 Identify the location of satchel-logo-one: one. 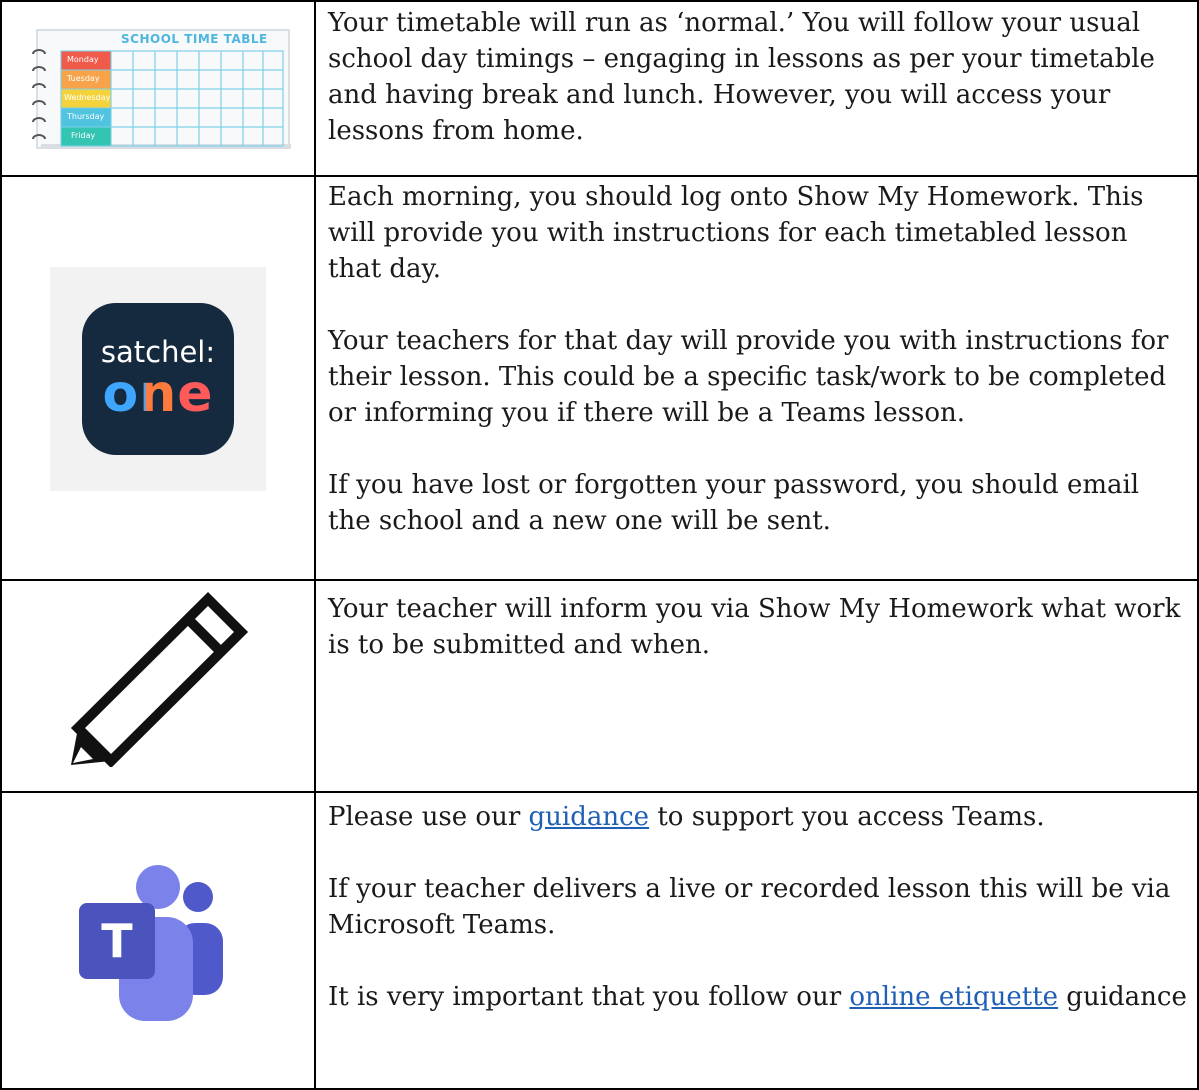
(158, 393).